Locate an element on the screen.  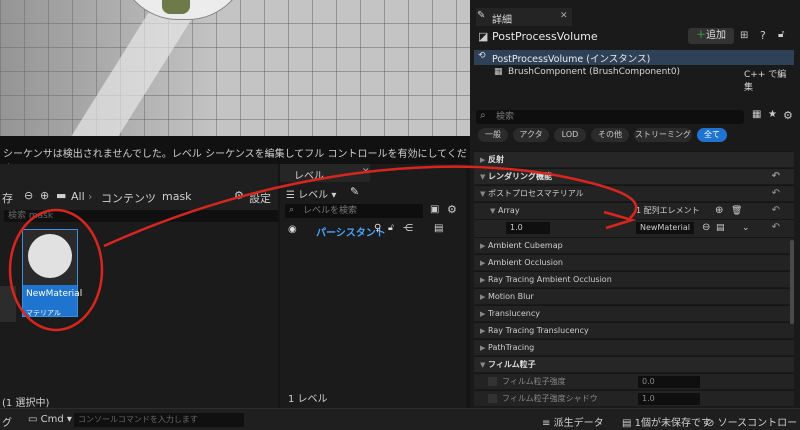
search-icon: ⌕ is located at coordinates (483, 115).